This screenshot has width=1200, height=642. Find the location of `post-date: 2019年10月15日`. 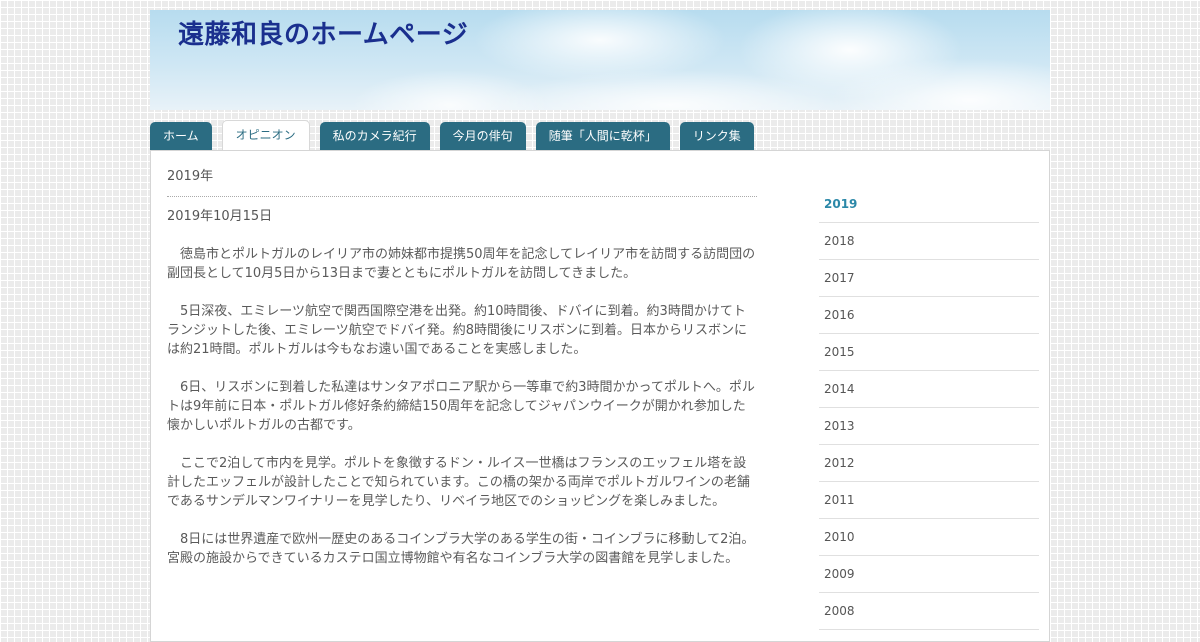

post-date: 2019年10月15日 is located at coordinates (220, 216).